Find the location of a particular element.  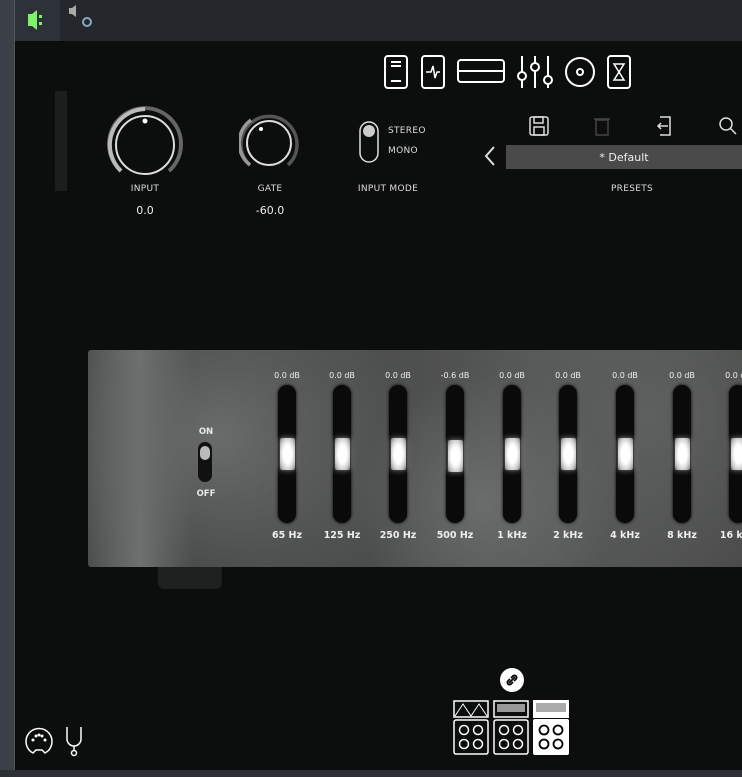

preset-prev-button is located at coordinates (490, 156).